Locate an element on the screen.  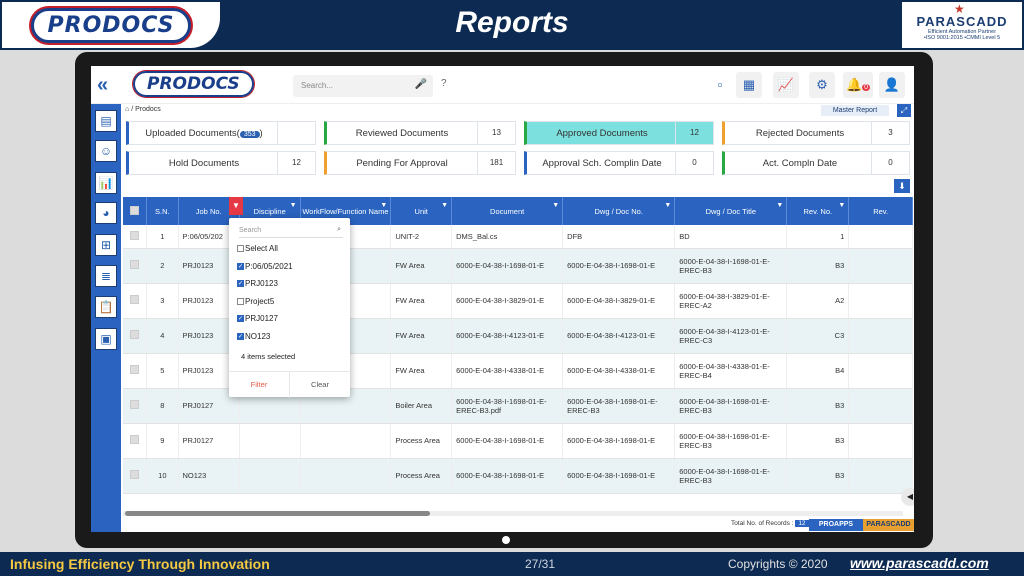
checkbox is located at coordinates (135, 210).